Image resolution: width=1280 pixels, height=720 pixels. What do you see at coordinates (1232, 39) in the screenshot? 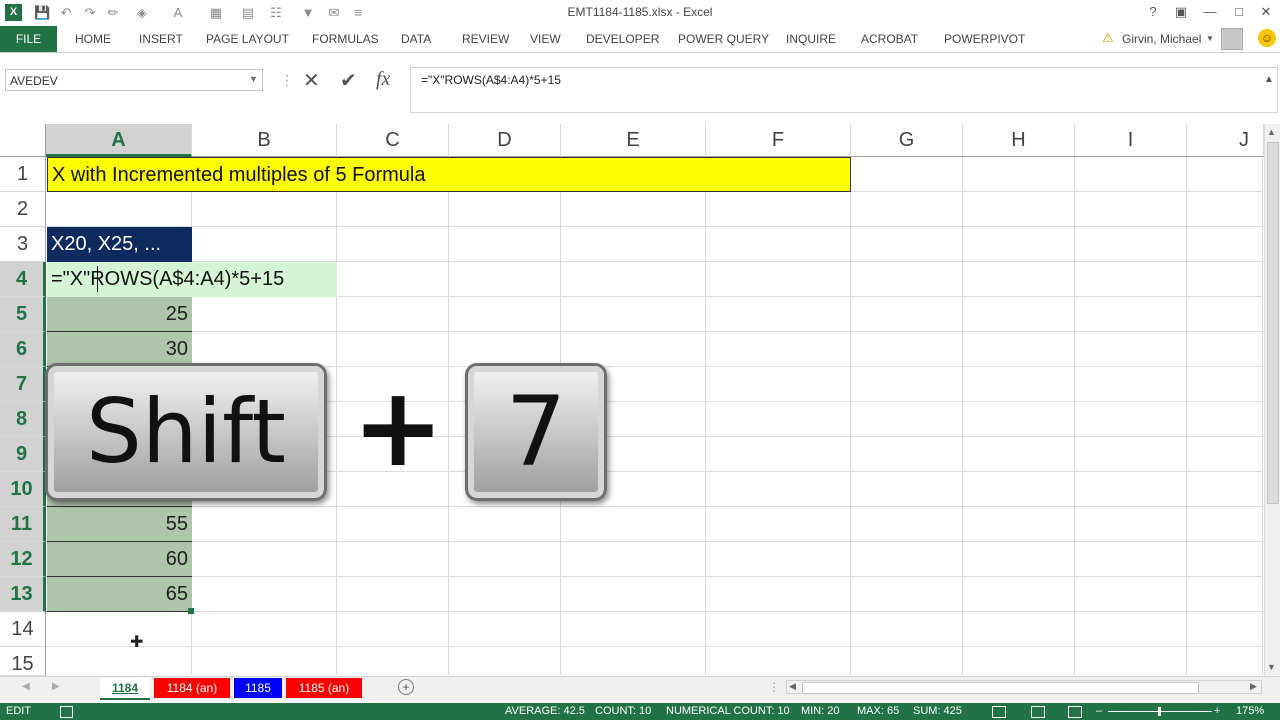
I see `avatar` at bounding box center [1232, 39].